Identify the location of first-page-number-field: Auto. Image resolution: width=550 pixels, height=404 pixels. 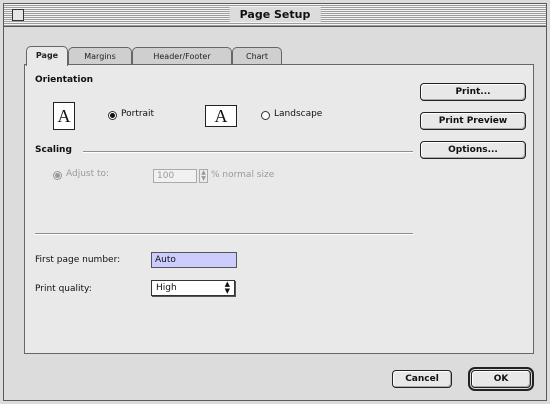
(194, 260).